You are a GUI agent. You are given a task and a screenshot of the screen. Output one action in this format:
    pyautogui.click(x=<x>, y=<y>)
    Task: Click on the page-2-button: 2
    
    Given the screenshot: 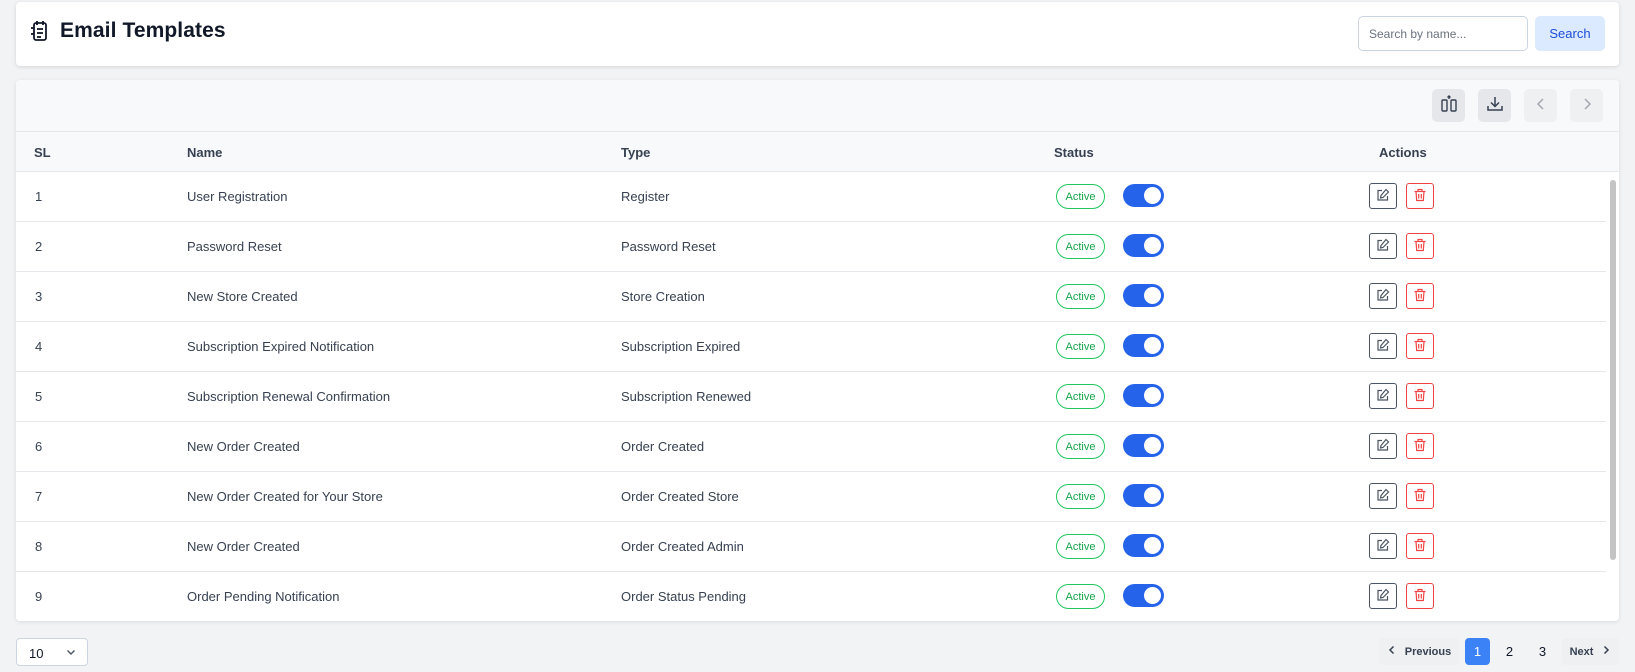 What is the action you would take?
    pyautogui.click(x=1509, y=651)
    